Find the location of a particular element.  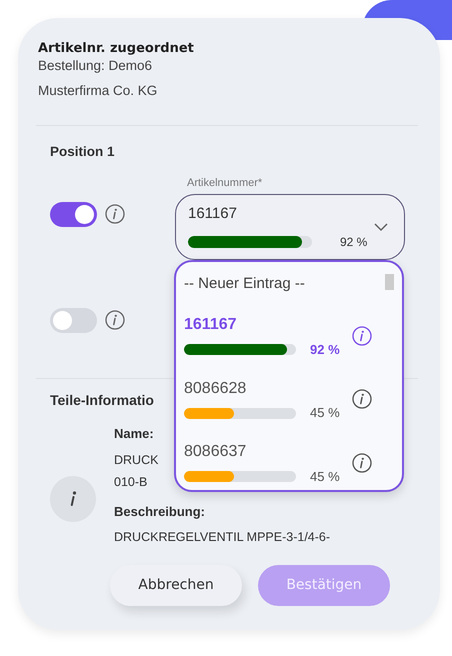

field-label: Name: is located at coordinates (134, 434).